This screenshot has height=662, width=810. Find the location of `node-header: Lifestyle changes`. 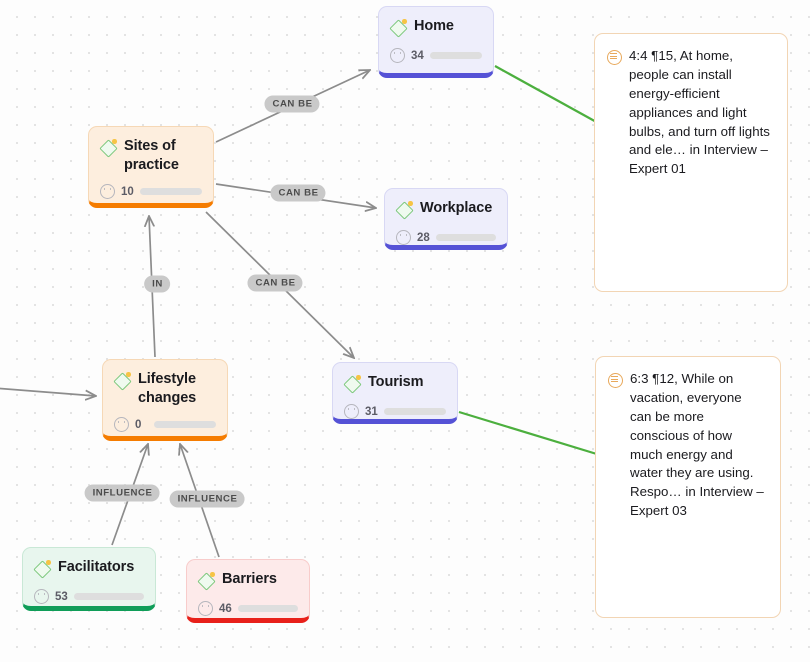

node-header: Lifestyle changes is located at coordinates (164, 389).